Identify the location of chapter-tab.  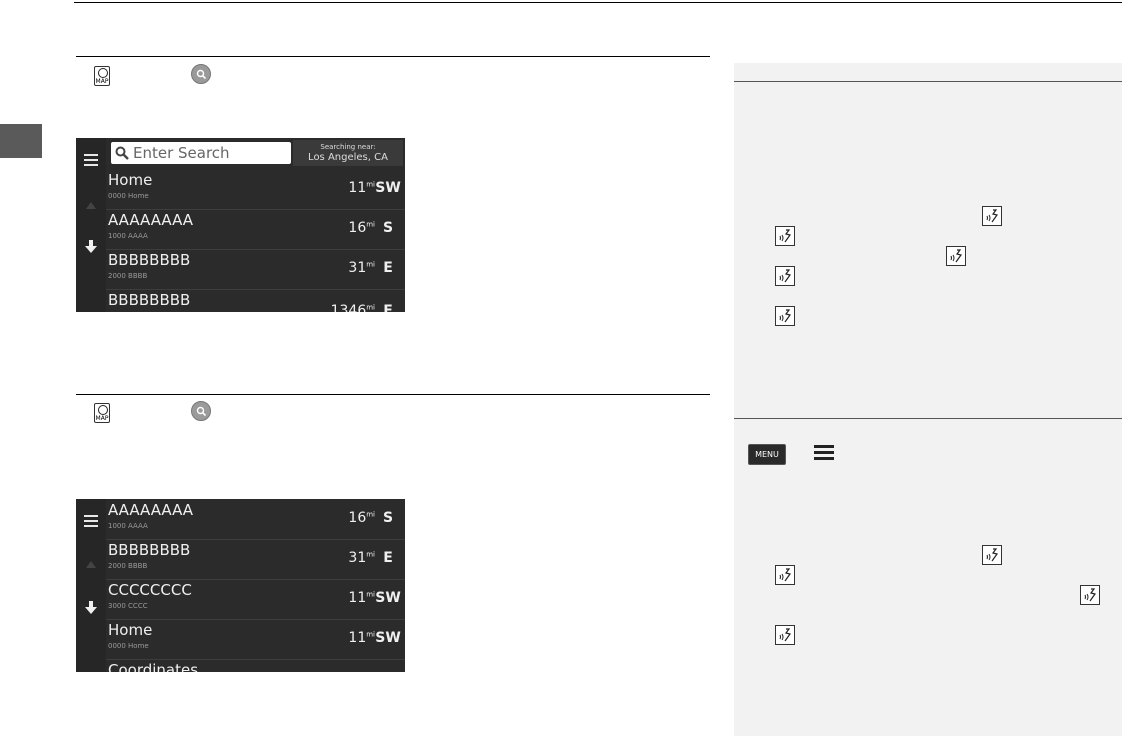
(21, 141).